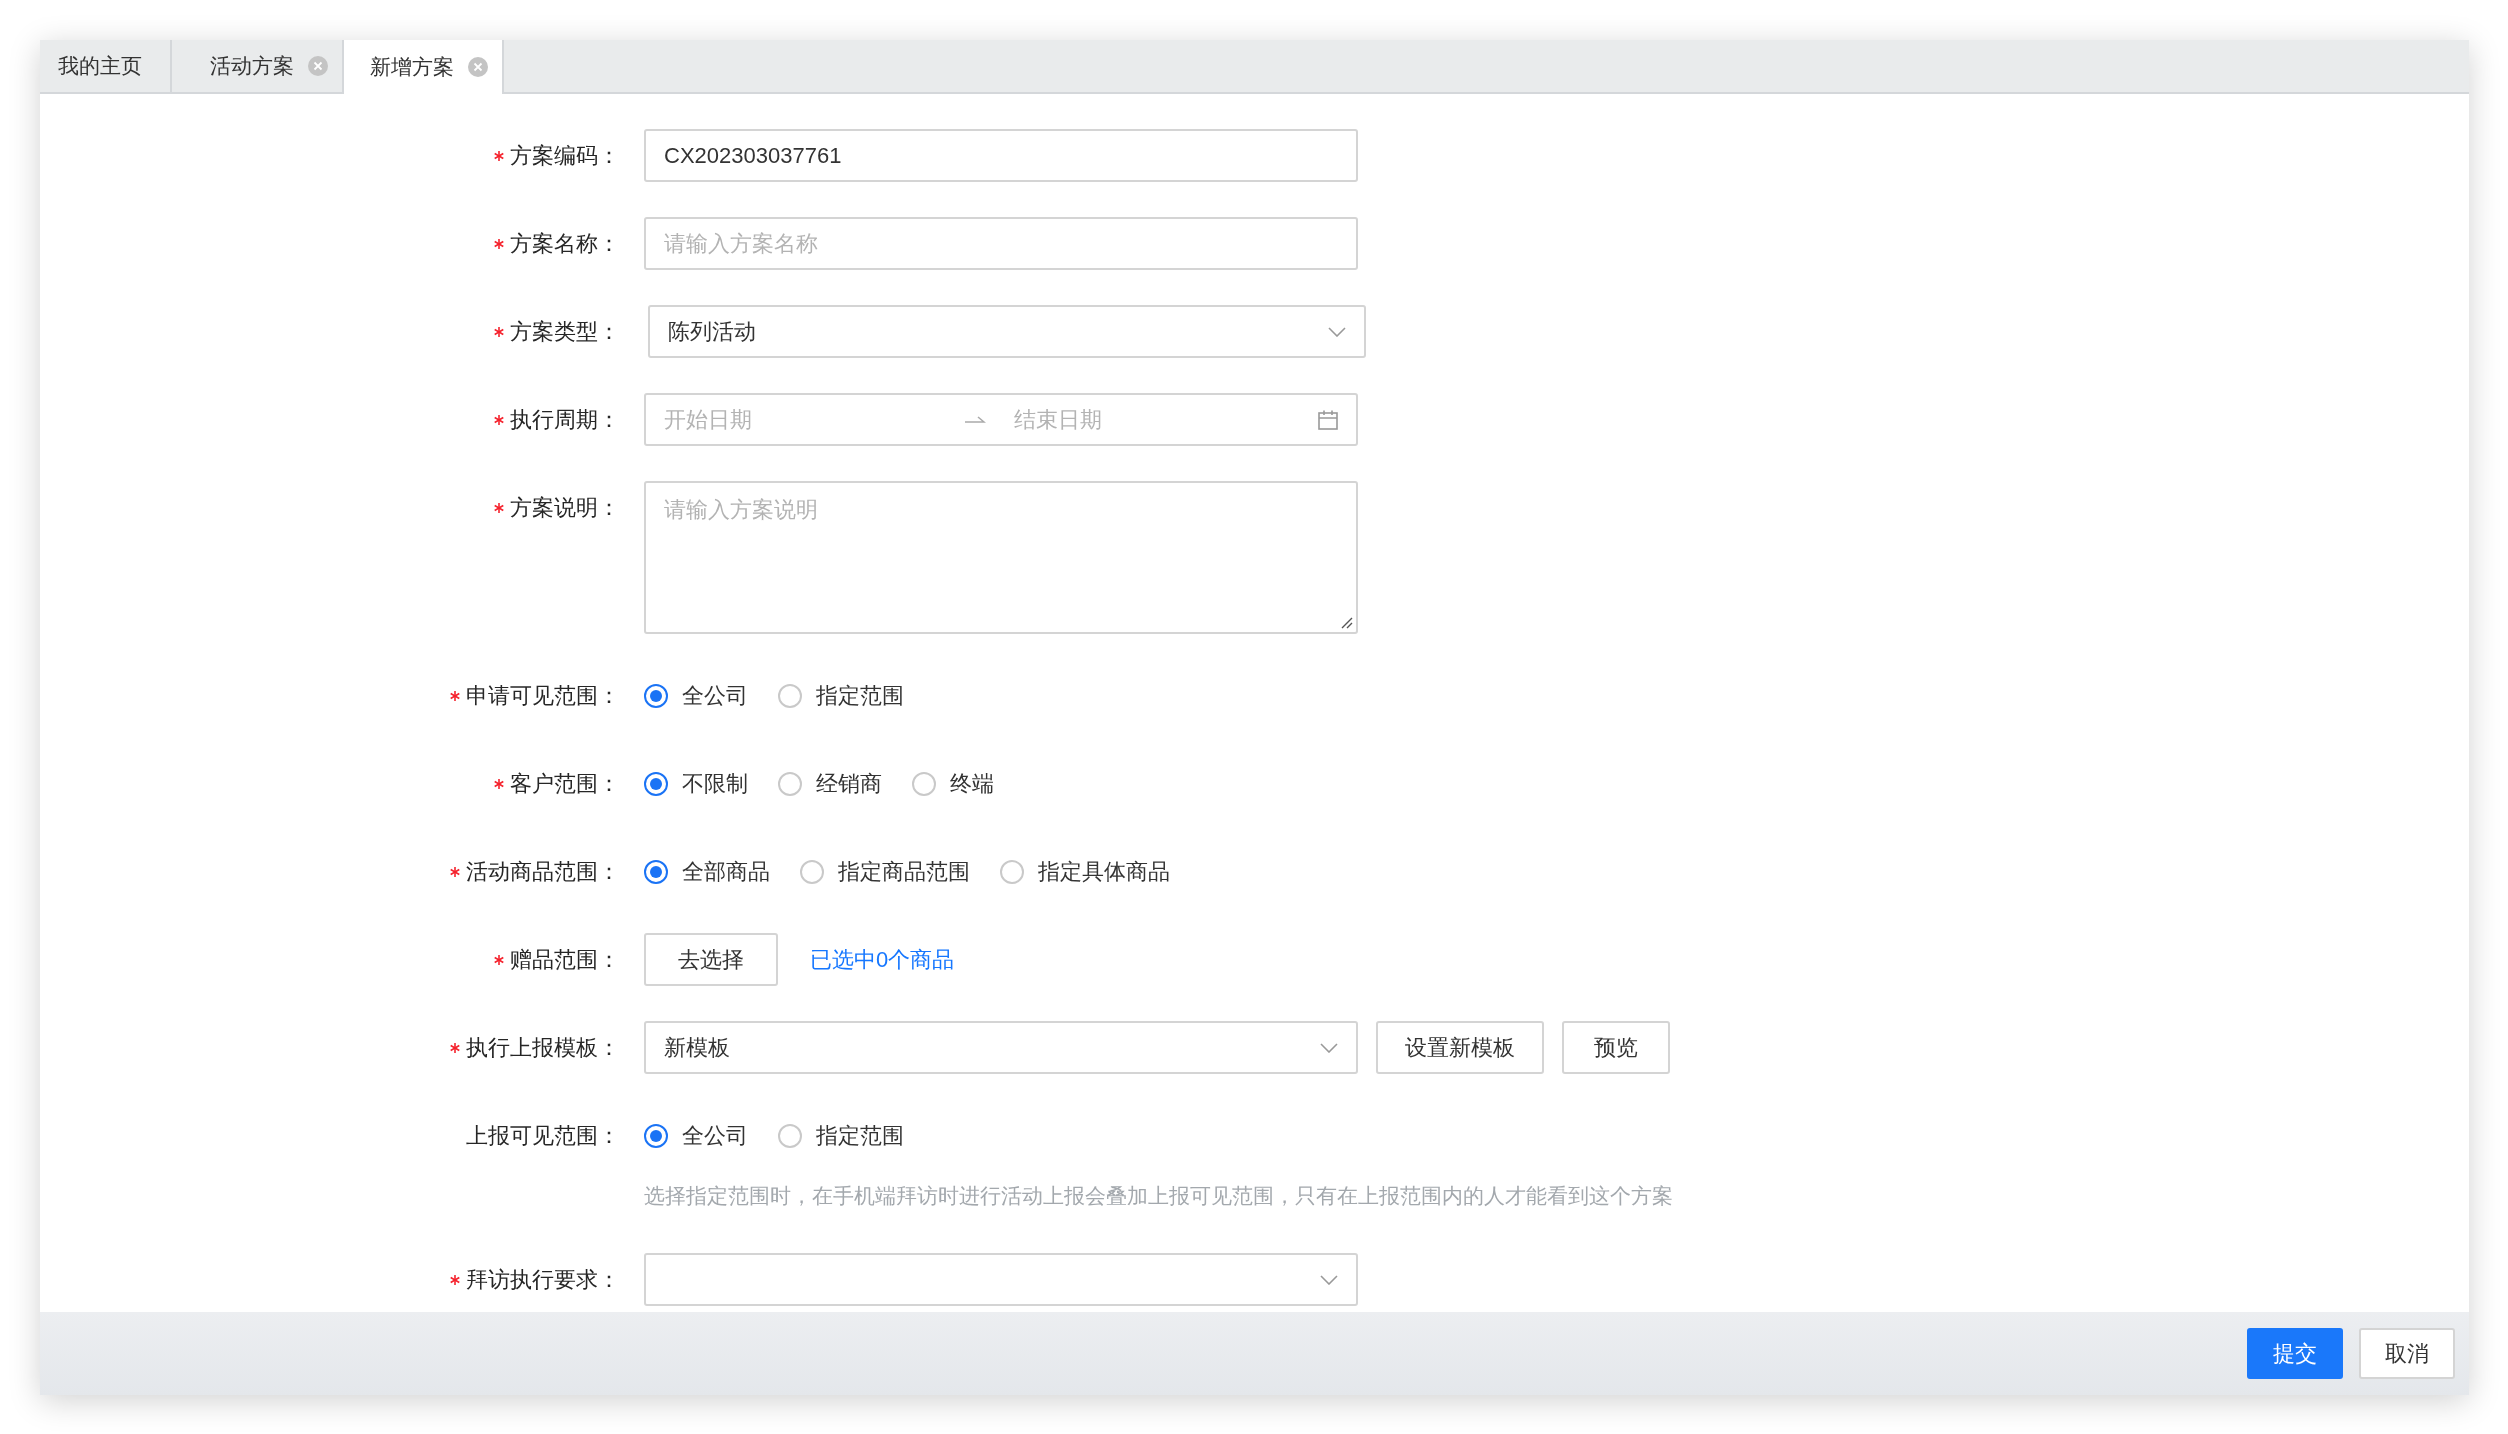 The image size is (2508, 1434). I want to click on submit-button: 提交, so click(2295, 1353).